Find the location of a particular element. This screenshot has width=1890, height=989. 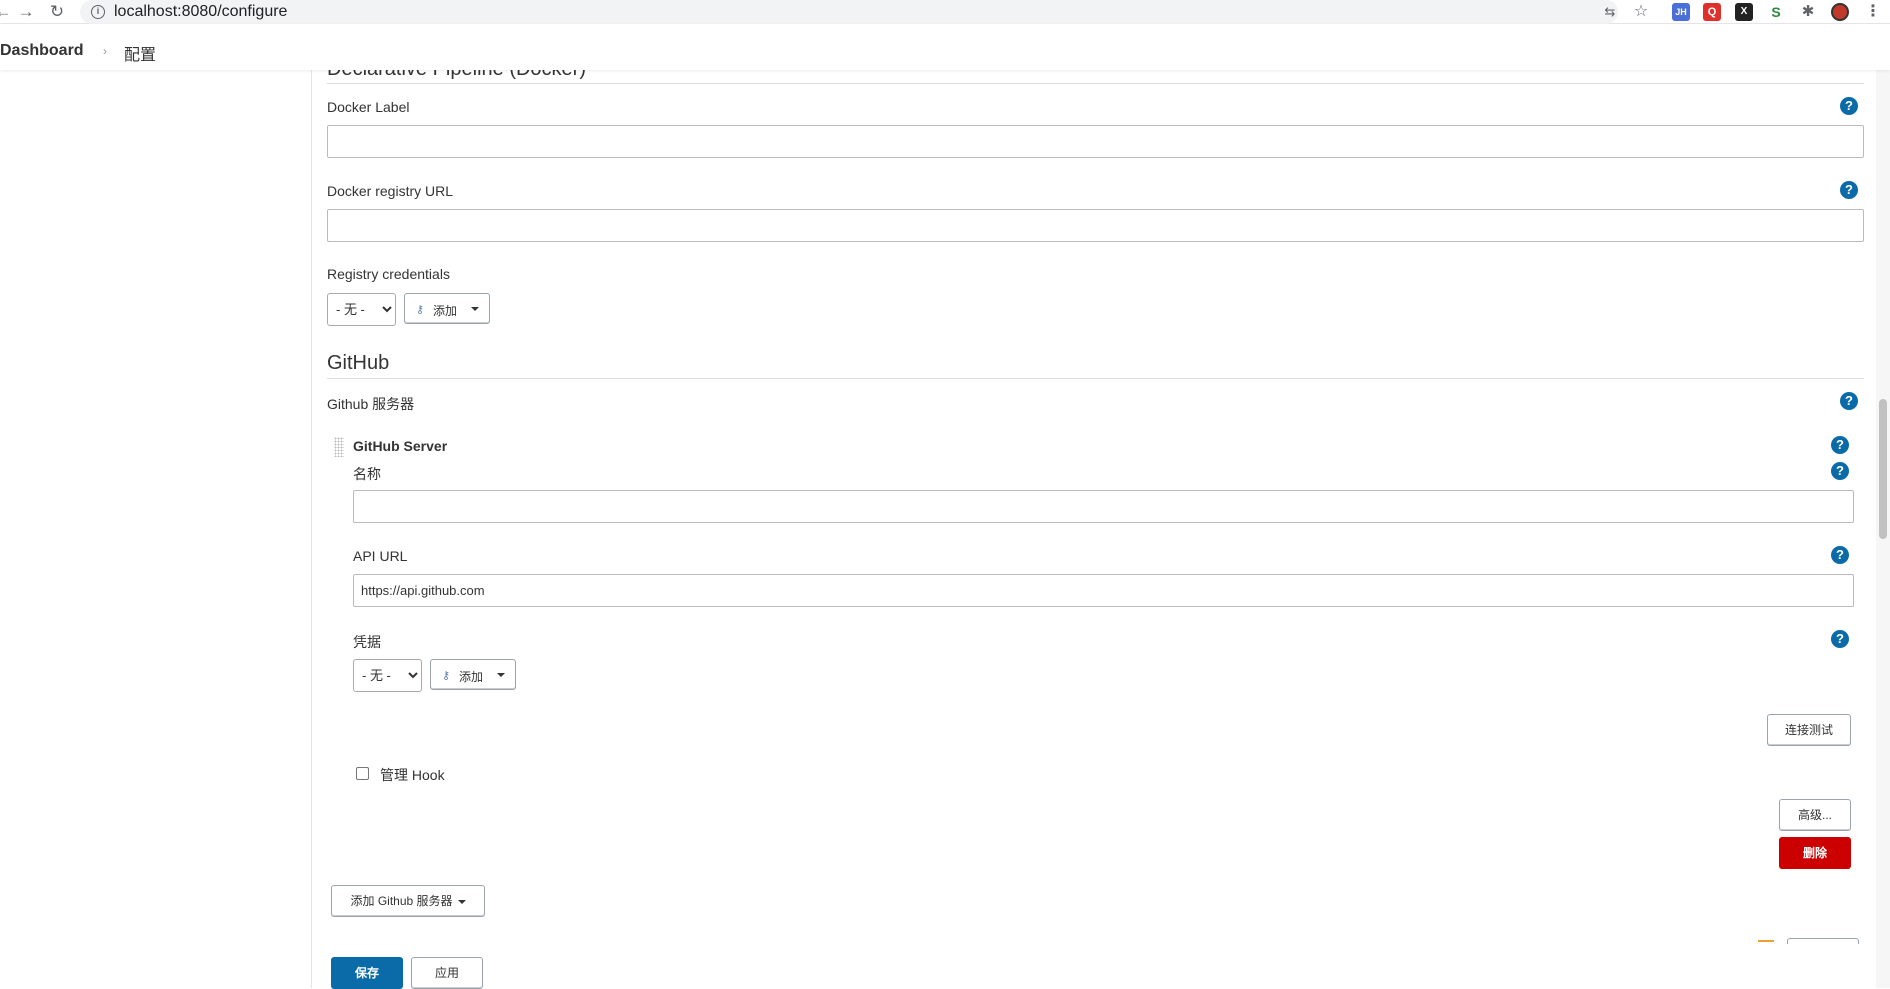

server-name-input is located at coordinates (1103, 506).